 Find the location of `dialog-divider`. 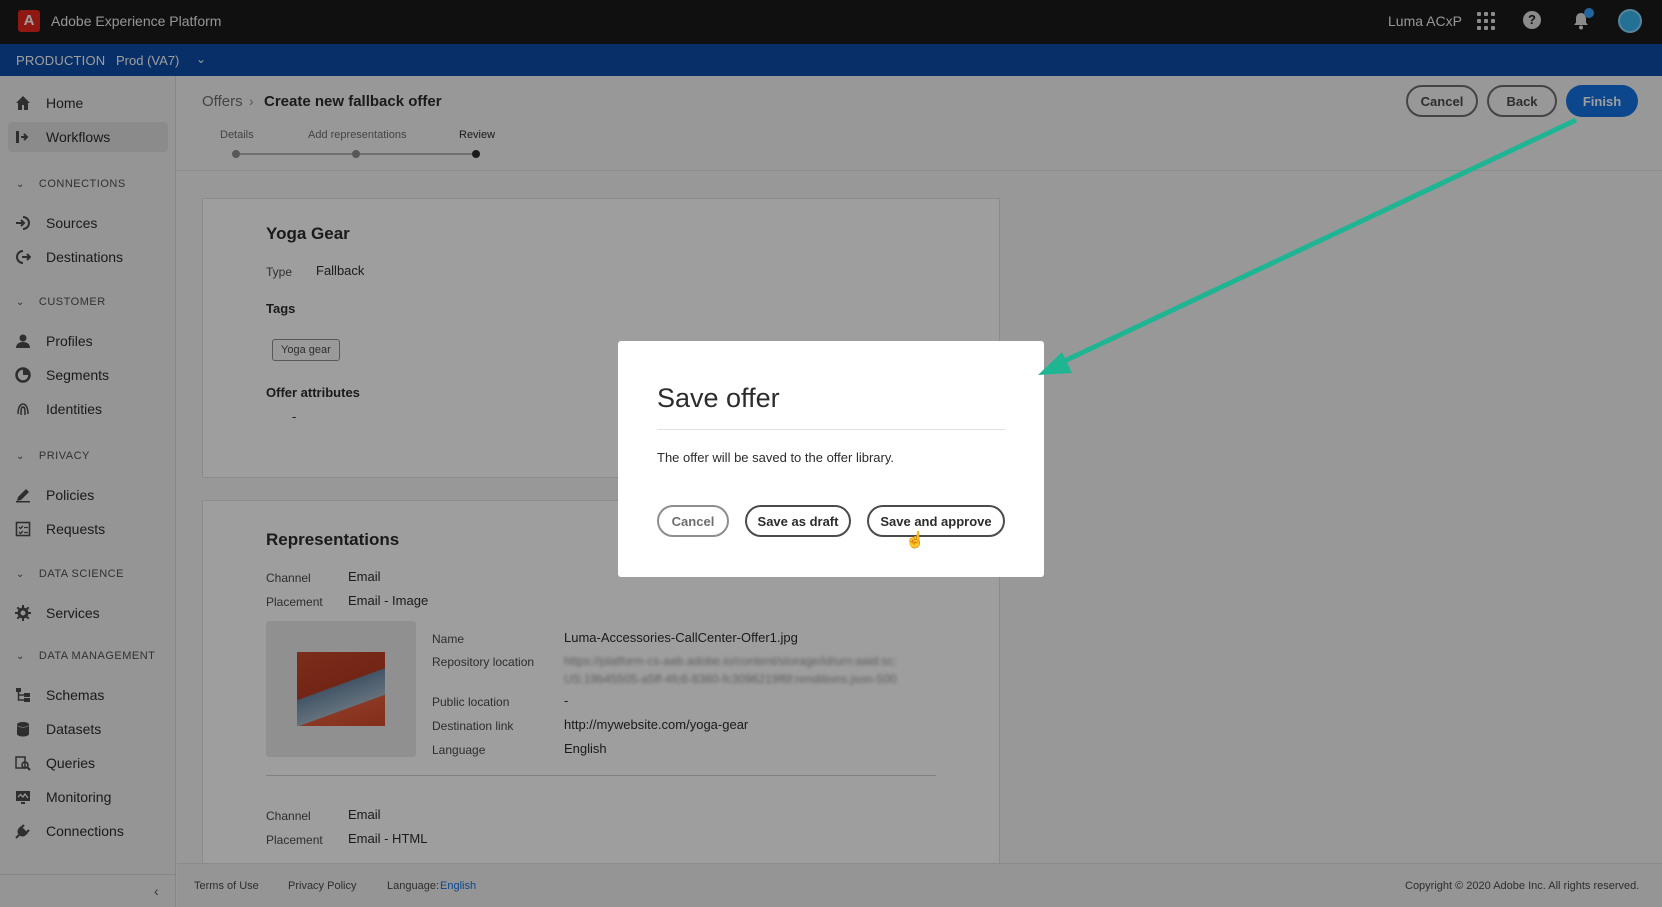

dialog-divider is located at coordinates (831, 429).